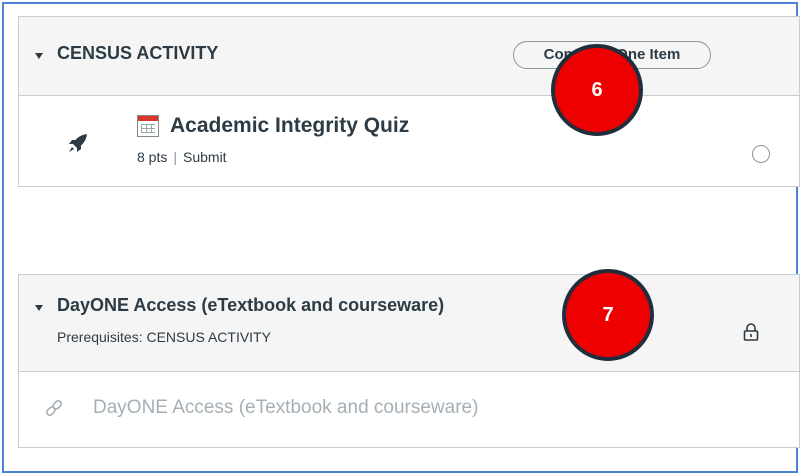 Image resolution: width=804 pixels, height=475 pixels. I want to click on module-title: CENSUS ACTIVITY, so click(138, 53).